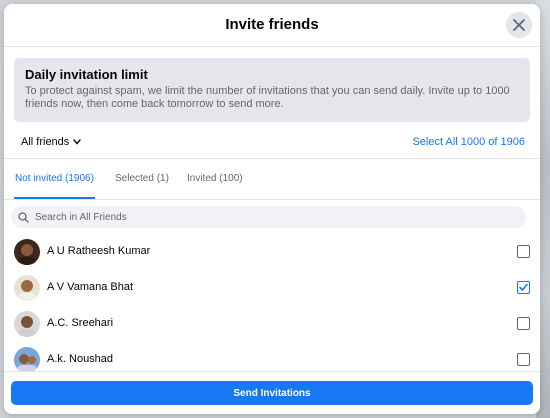 The width and height of the screenshot is (550, 418). I want to click on search-icon, so click(23, 217).